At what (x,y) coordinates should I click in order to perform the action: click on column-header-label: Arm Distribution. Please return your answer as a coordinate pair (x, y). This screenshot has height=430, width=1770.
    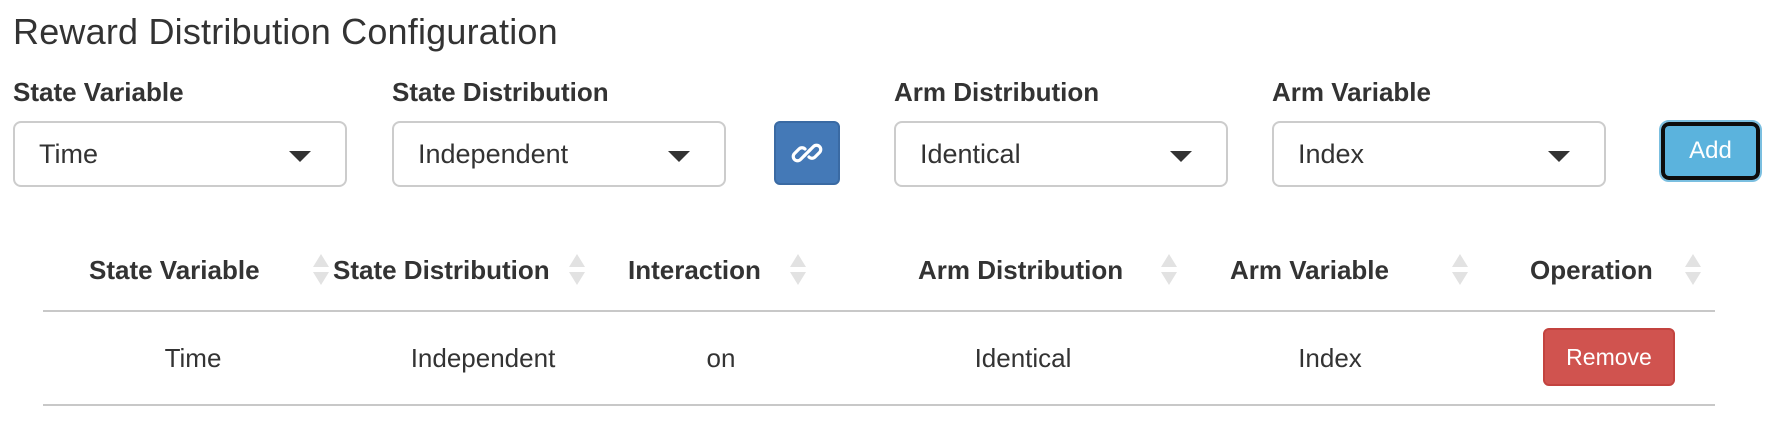
    Looking at the image, I should click on (1021, 270).